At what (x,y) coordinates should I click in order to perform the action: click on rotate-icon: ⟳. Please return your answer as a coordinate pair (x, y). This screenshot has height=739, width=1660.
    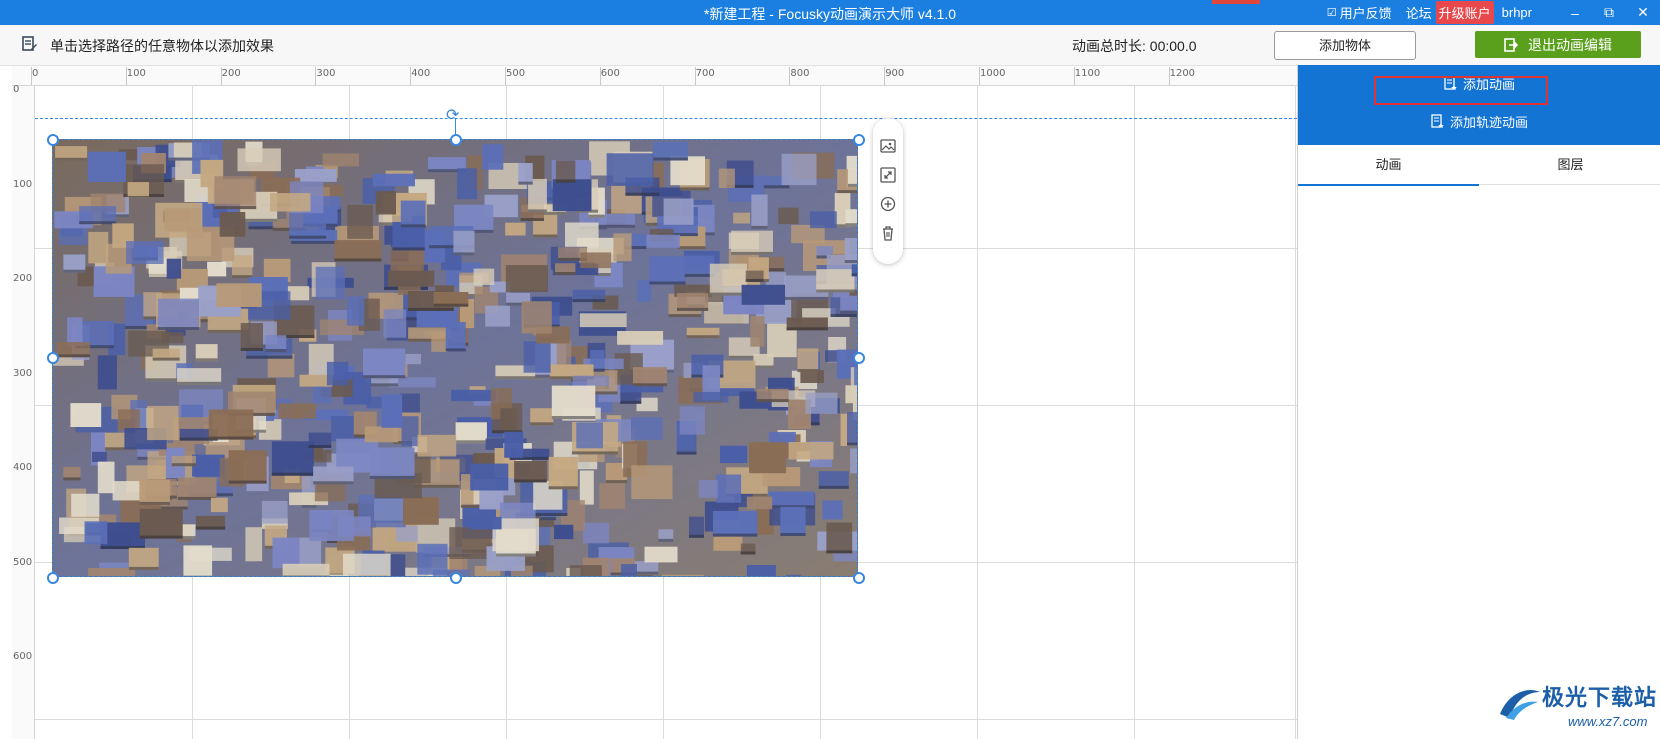
    Looking at the image, I should click on (452, 115).